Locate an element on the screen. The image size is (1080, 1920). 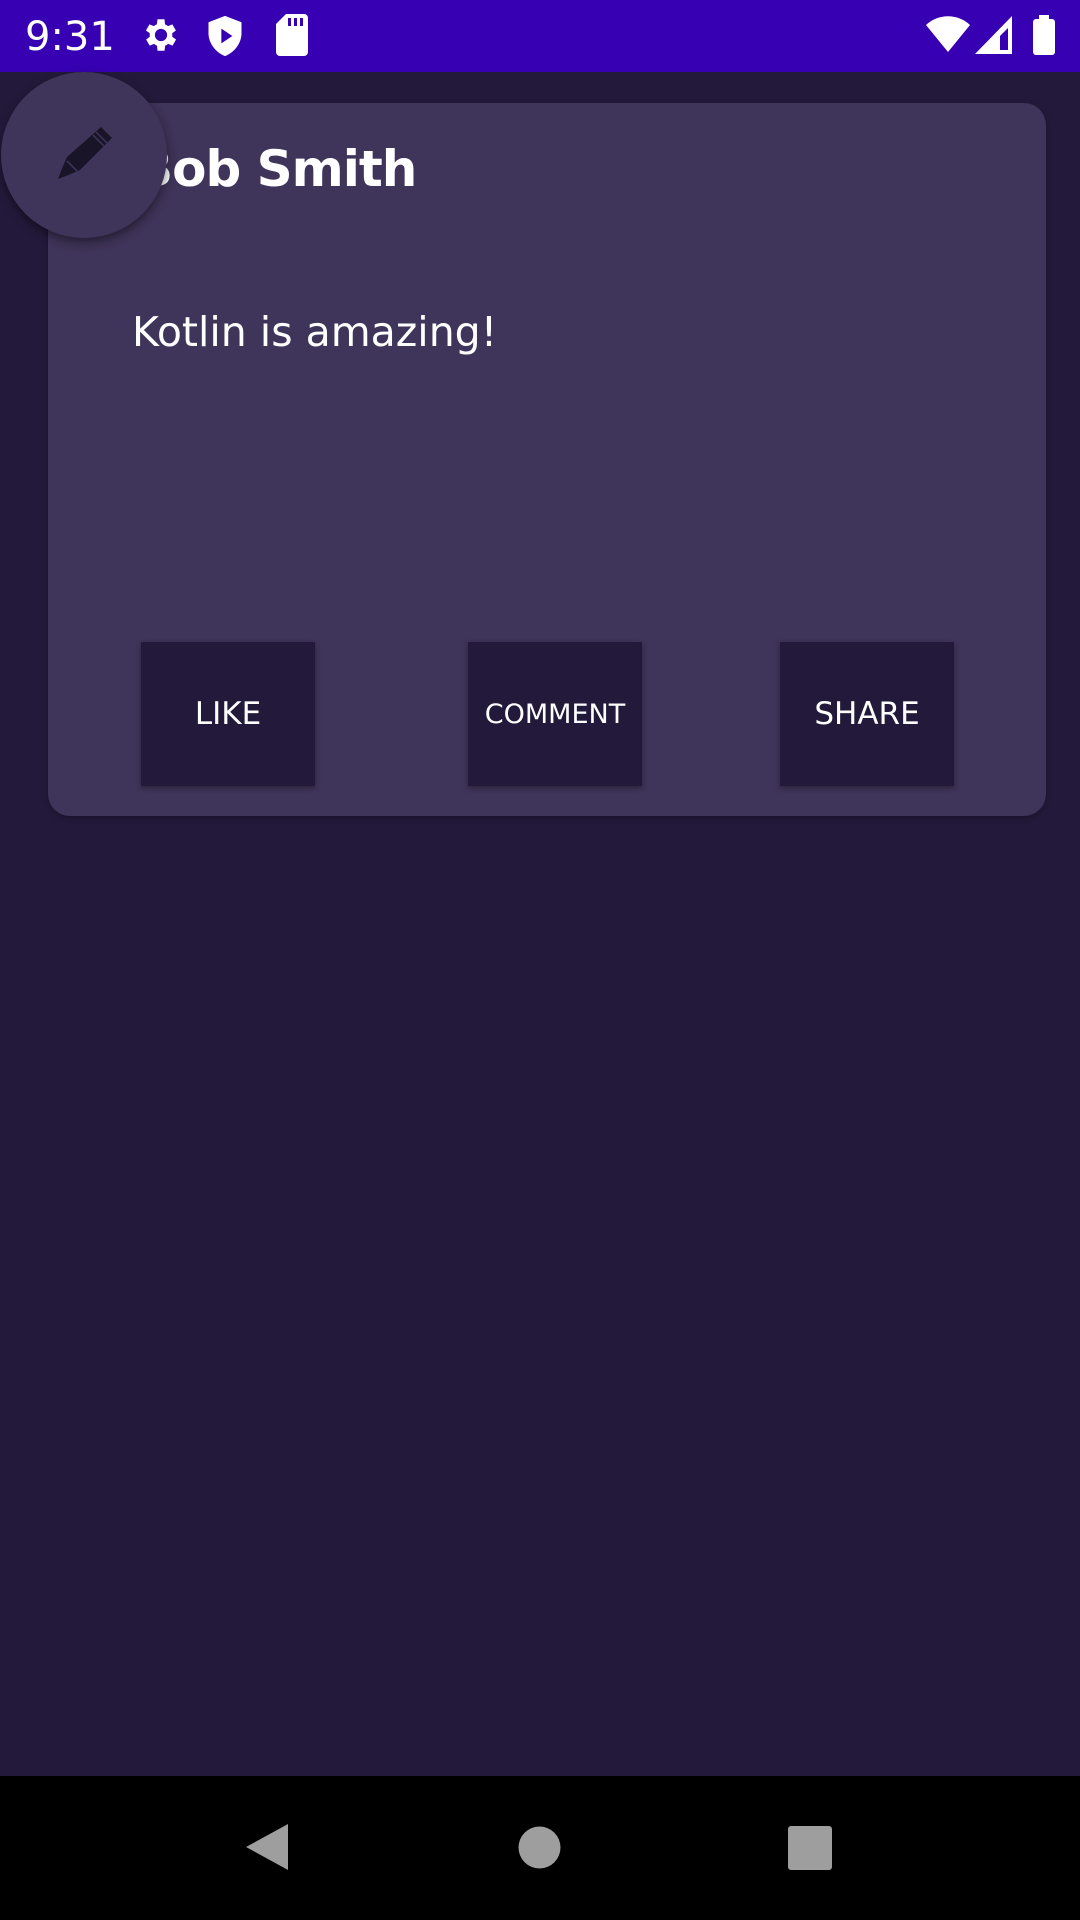
comment-button: COMMENT is located at coordinates (555, 714).